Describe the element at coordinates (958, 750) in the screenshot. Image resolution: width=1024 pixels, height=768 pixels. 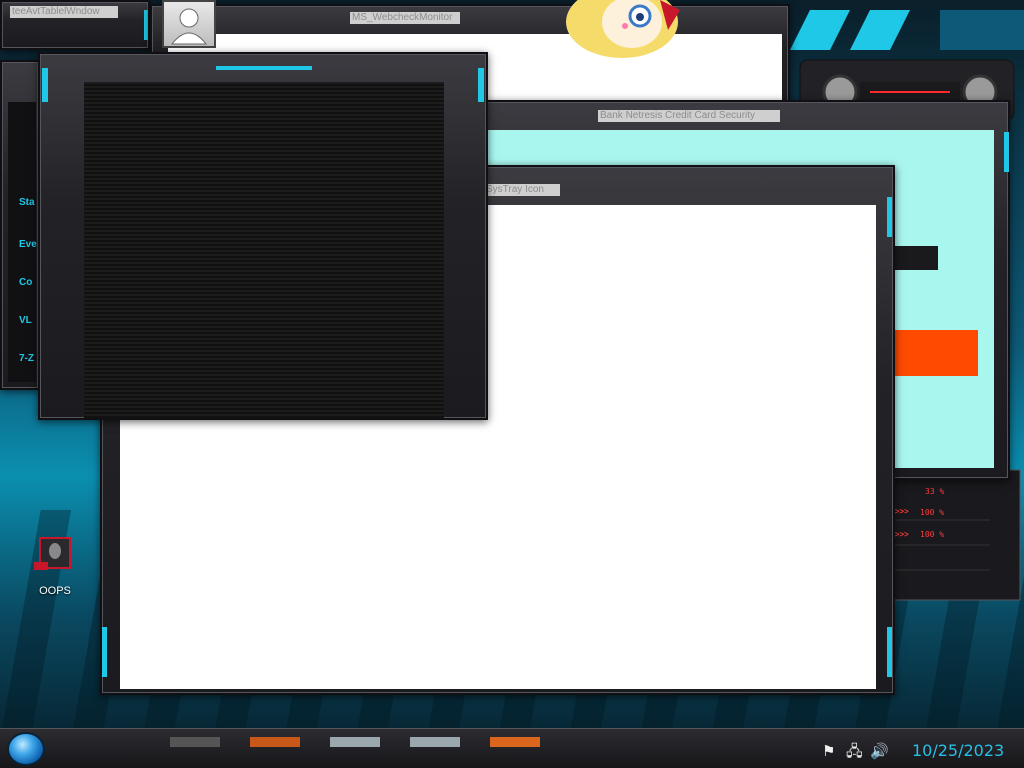
I see `taskbar-clock: 10/25/2023` at that location.